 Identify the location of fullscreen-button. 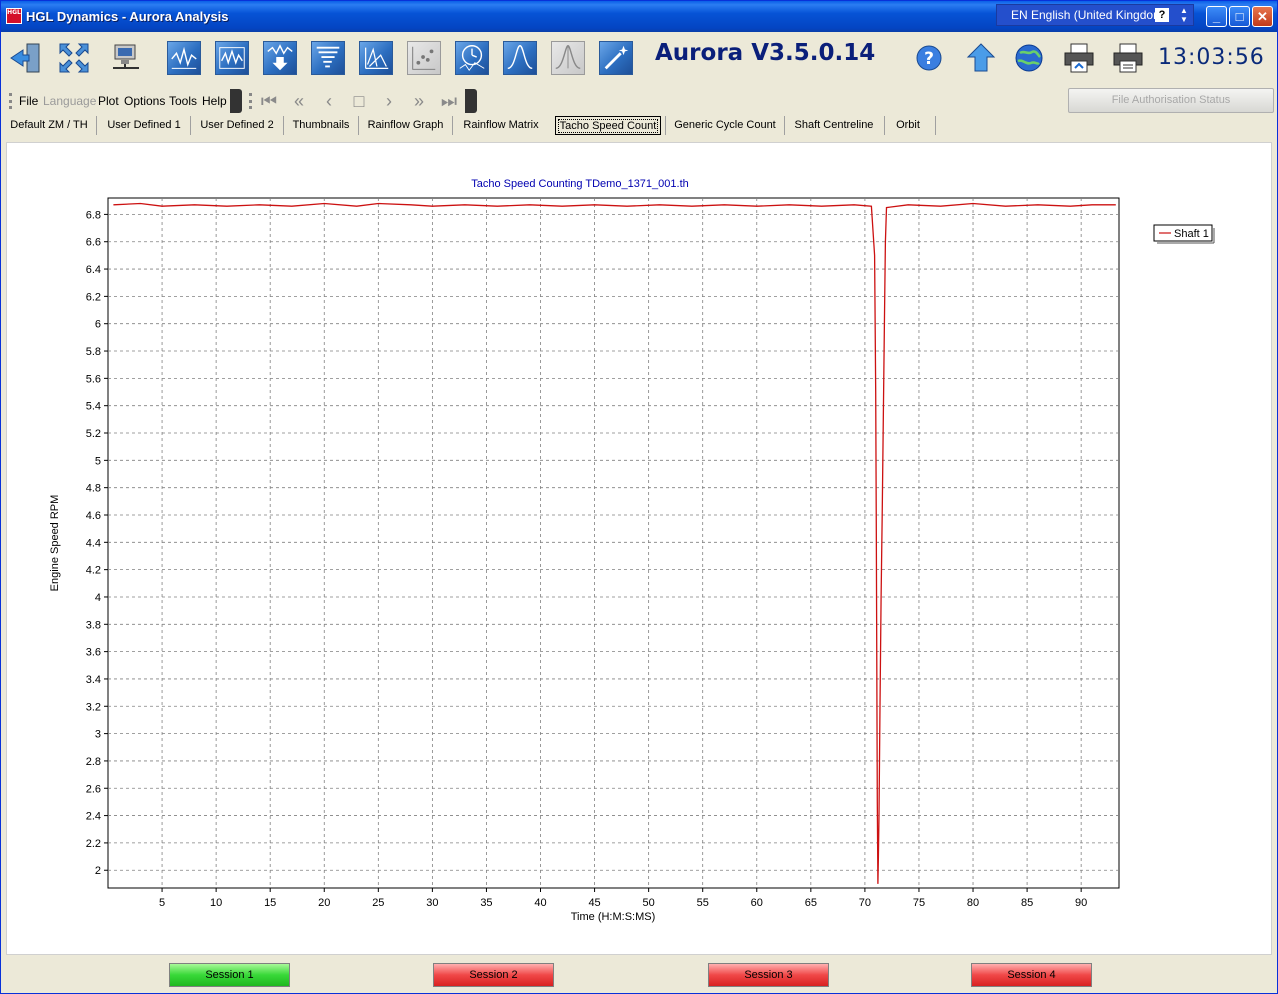
(74, 58).